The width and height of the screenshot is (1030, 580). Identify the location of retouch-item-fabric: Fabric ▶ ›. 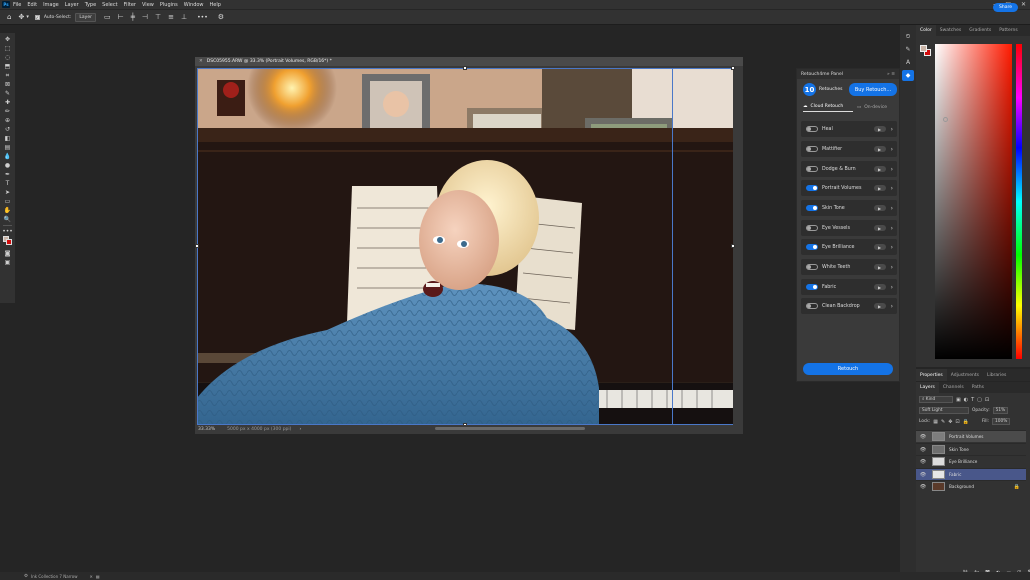
(849, 287).